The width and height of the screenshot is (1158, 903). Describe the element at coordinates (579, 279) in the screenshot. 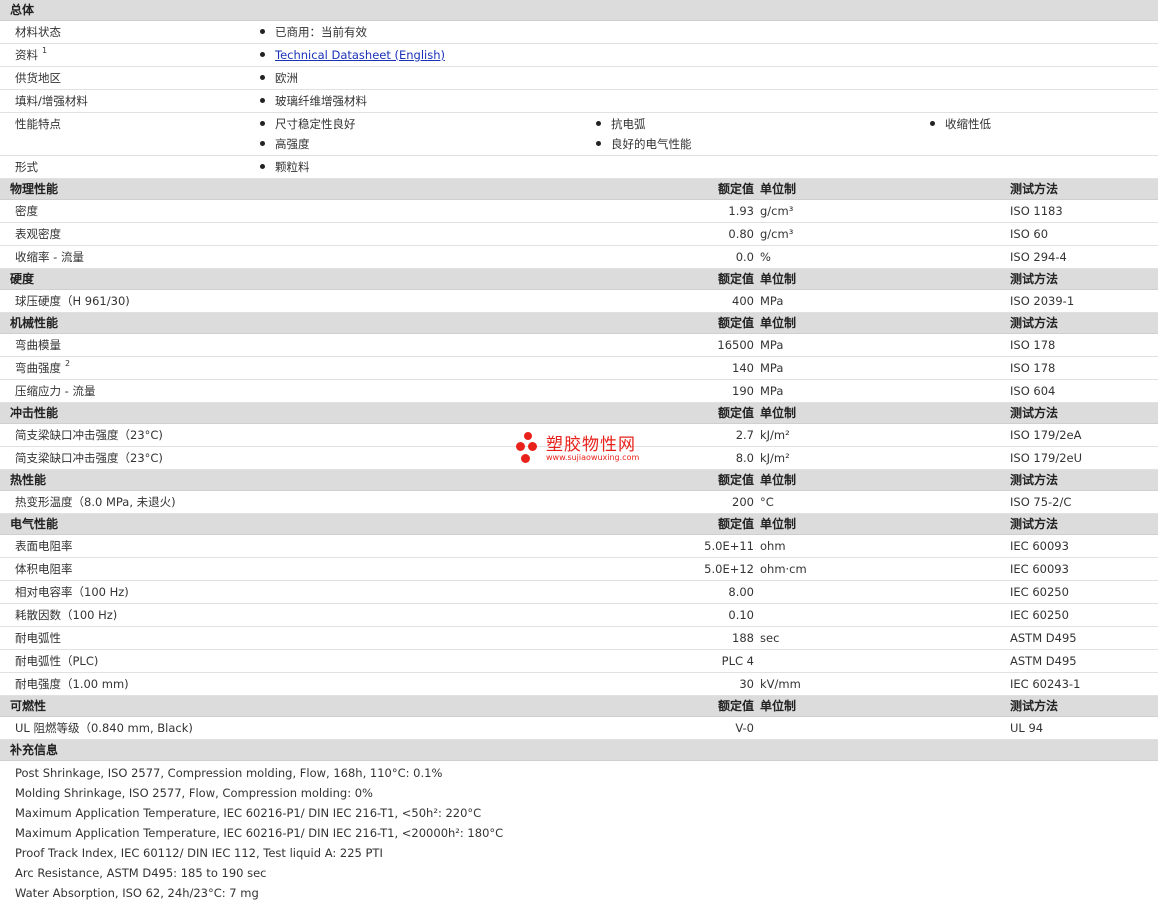

I see `section-header: 硬度 额定值 单位制 测试方法` at that location.